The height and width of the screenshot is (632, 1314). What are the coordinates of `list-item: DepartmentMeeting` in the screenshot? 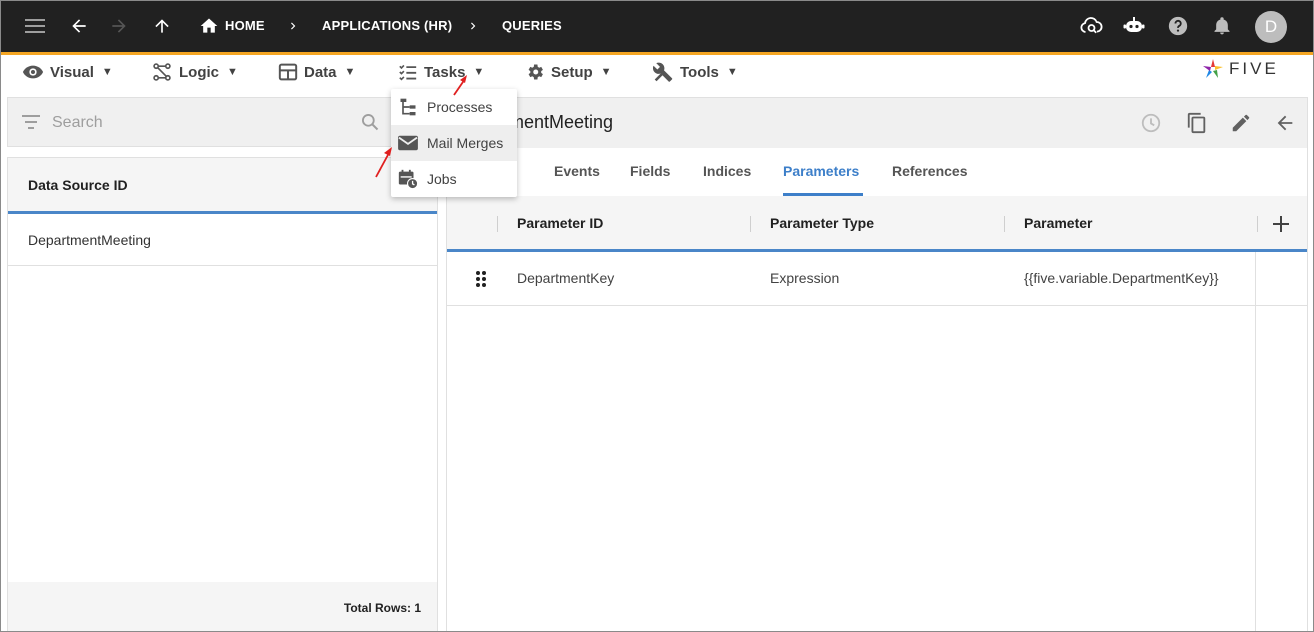 It's located at (222, 240).